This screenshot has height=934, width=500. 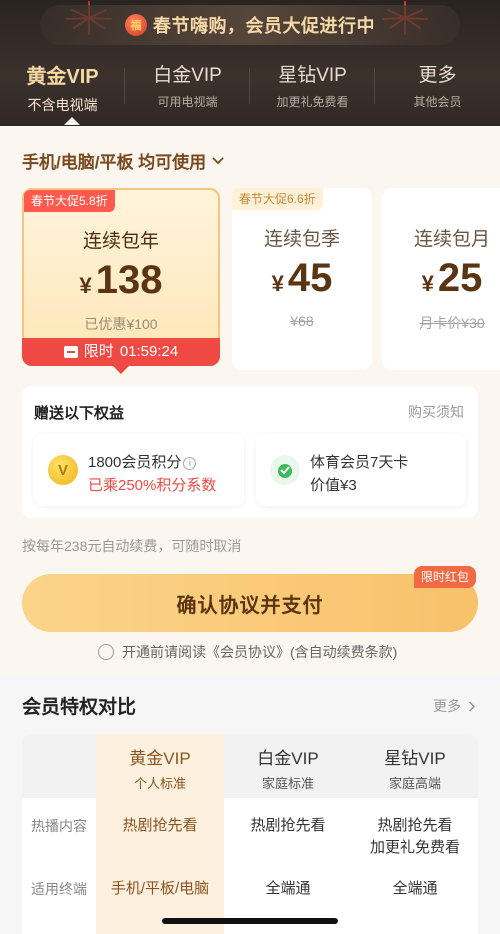 I want to click on purchase-notice-link: 购买须知, so click(x=436, y=412).